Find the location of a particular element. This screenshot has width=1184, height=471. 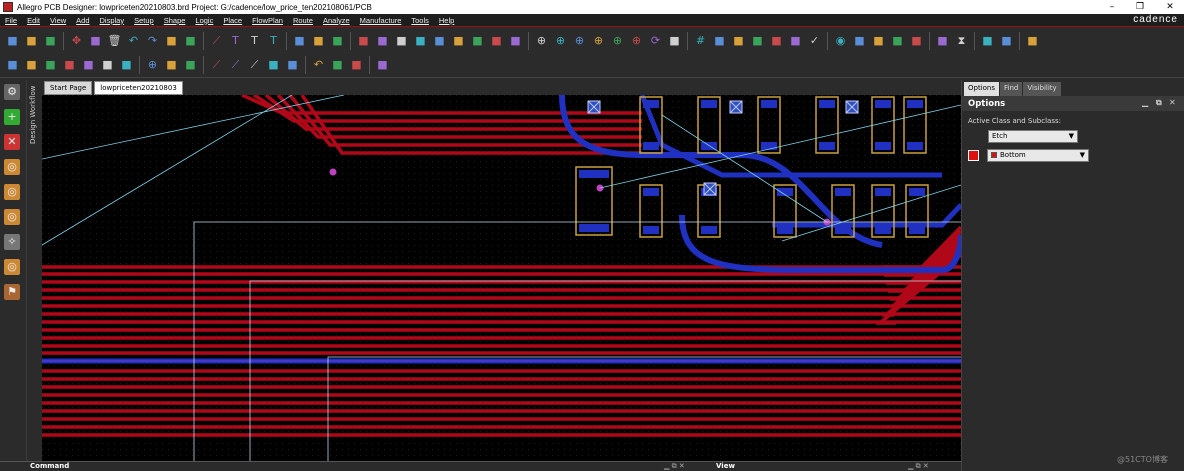

undo-icon: ↶ is located at coordinates (134, 41).